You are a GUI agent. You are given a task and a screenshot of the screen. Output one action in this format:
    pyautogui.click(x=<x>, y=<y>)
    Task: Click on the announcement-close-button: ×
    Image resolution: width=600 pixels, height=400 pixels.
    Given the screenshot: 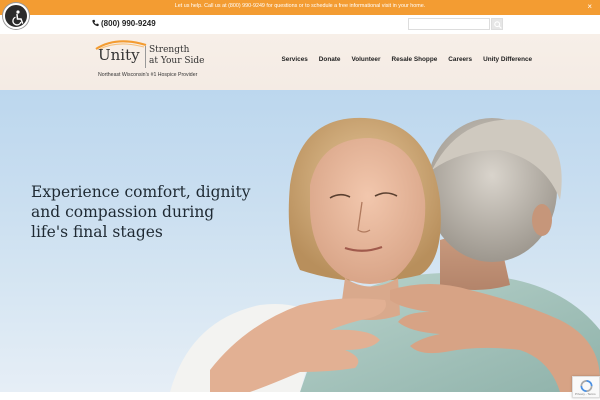 What is the action you would take?
    pyautogui.click(x=589, y=7)
    